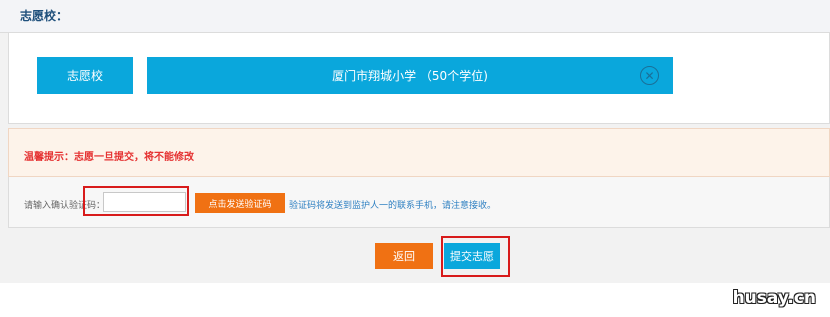  Describe the element at coordinates (393, 206) in the screenshot. I see `verification-note: 验证码将发送到监护人一的联系手机，请注意接收。` at that location.